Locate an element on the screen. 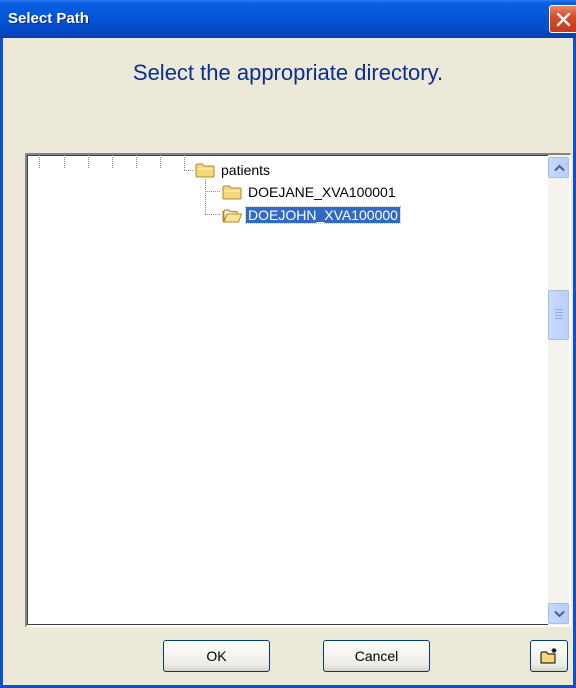 Image resolution: width=576 pixels, height=688 pixels. cancel-button: Cancel is located at coordinates (376, 656).